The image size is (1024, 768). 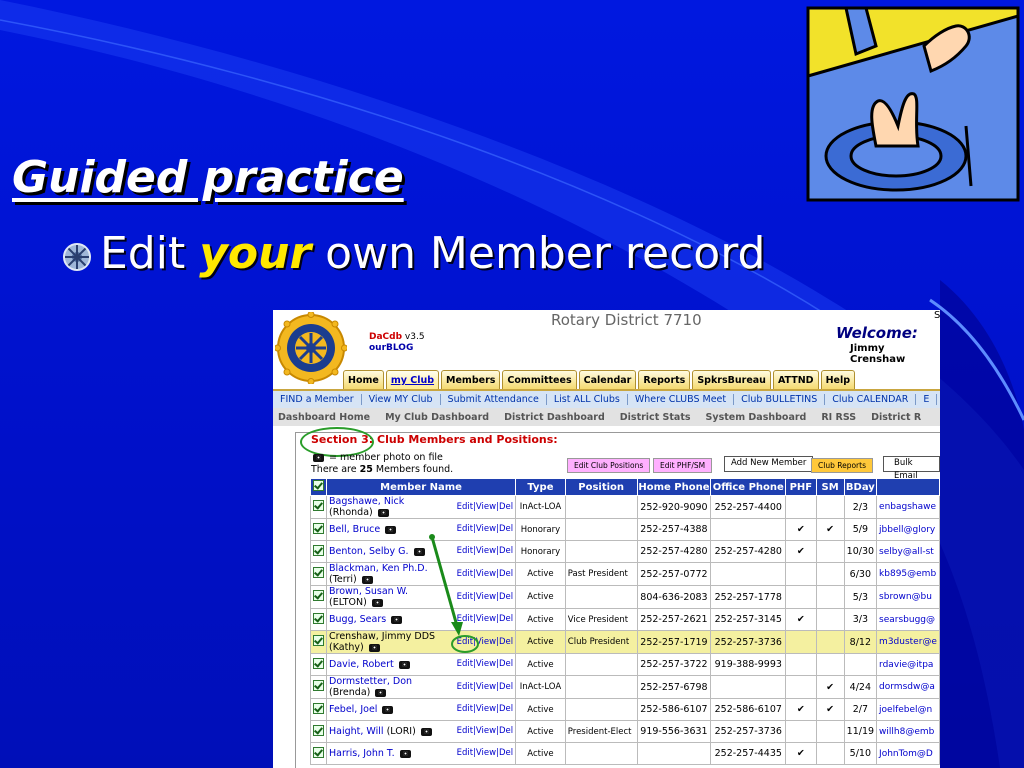 I want to click on nav-dashboard-home: Dashboard Home, so click(x=326, y=417).